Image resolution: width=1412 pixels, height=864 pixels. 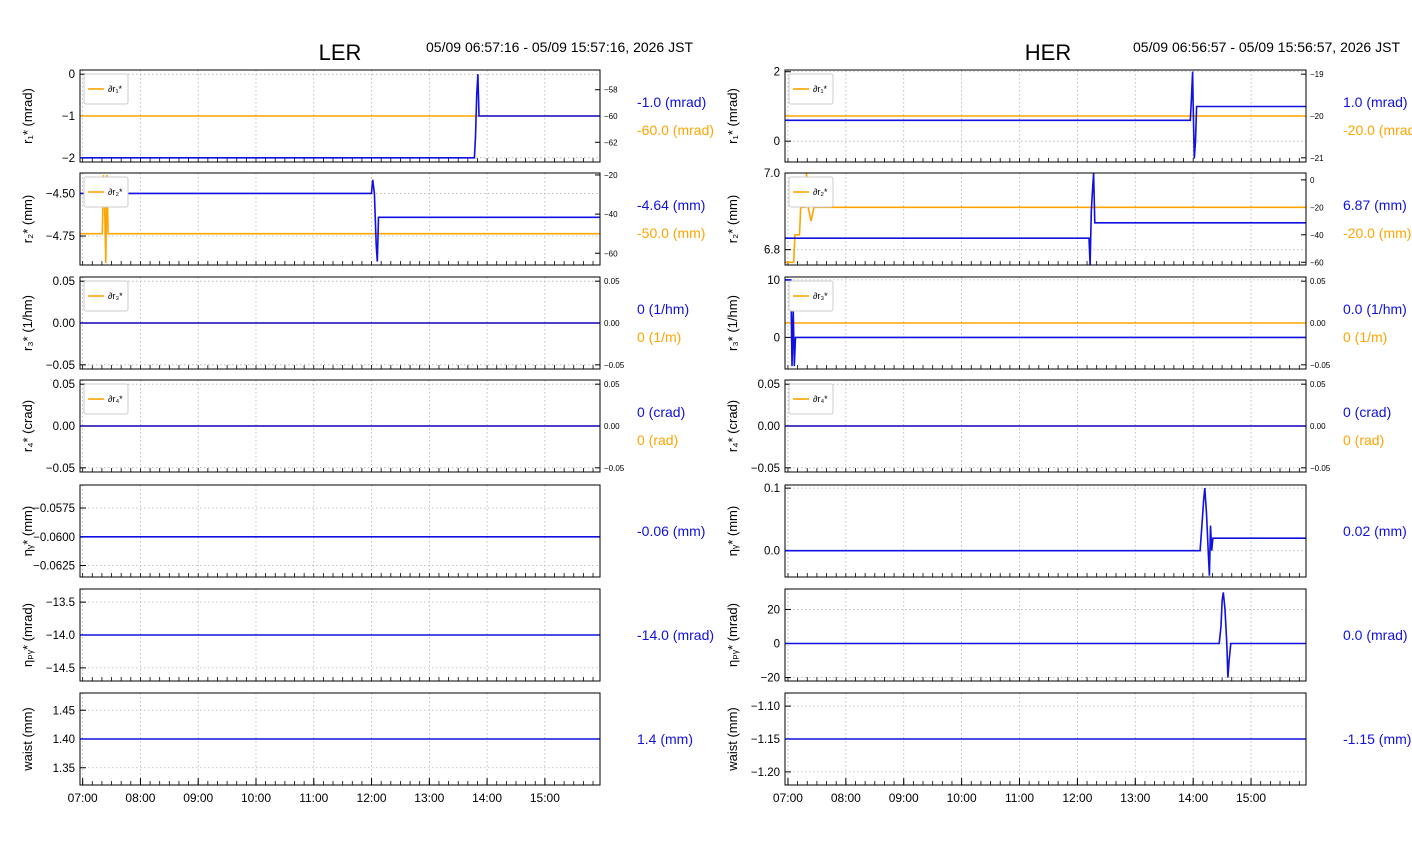 I want to click on y2-tick-label: −21, so click(x=1317, y=158).